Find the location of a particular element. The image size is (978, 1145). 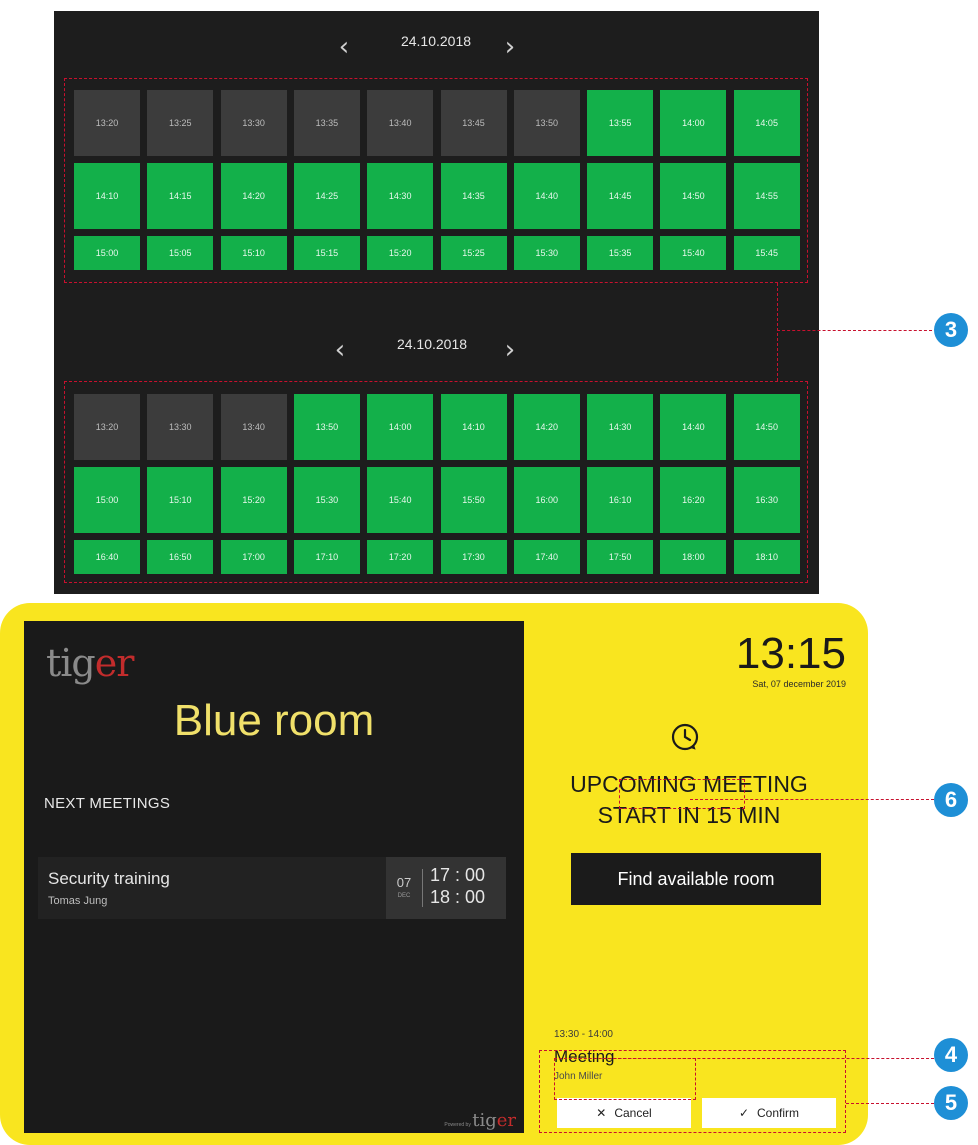

time-slot-free: 18:10 is located at coordinates (766, 557).